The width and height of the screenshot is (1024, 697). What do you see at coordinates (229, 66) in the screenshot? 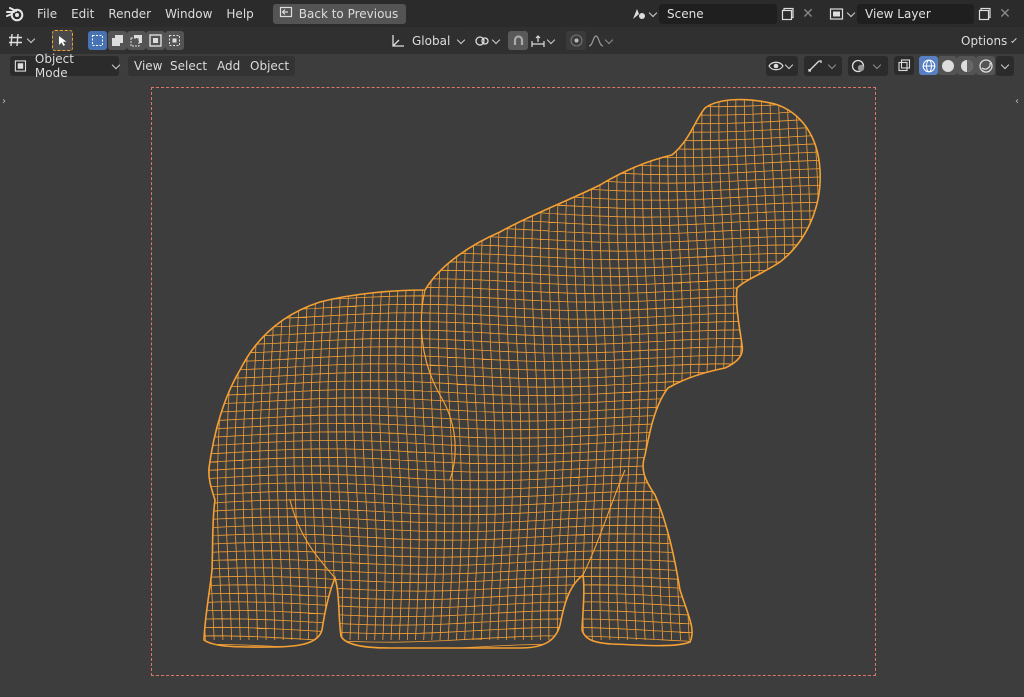
I see `add-menu: Add` at bounding box center [229, 66].